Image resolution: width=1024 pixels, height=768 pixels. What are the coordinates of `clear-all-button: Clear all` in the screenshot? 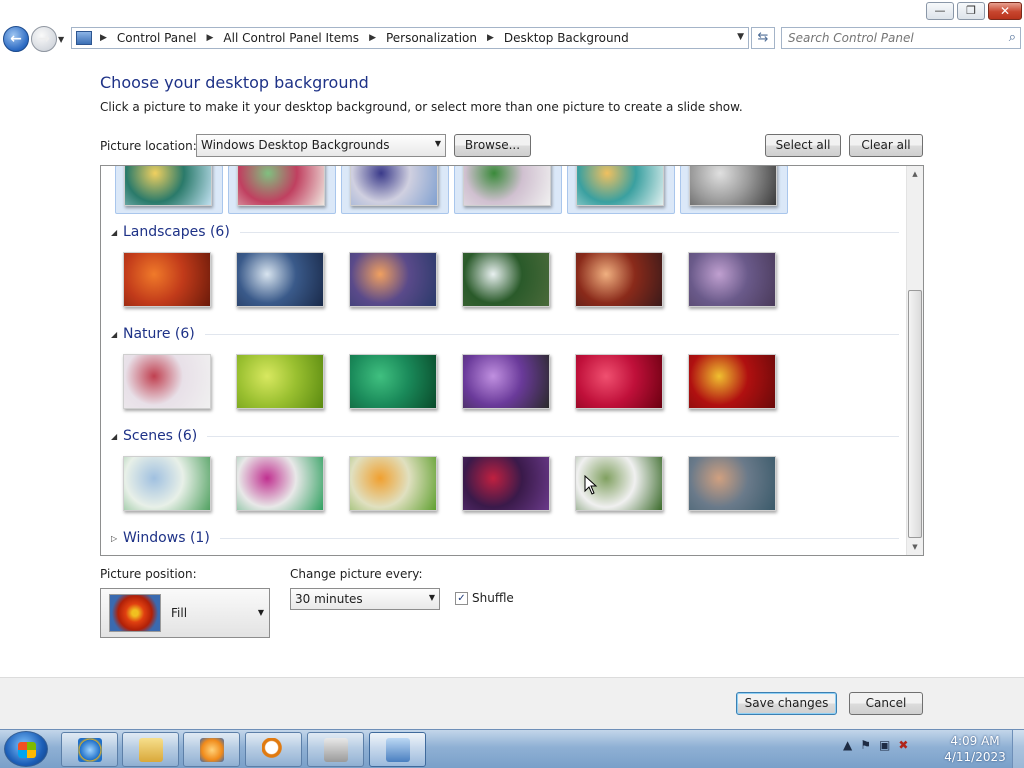 It's located at (886, 145).